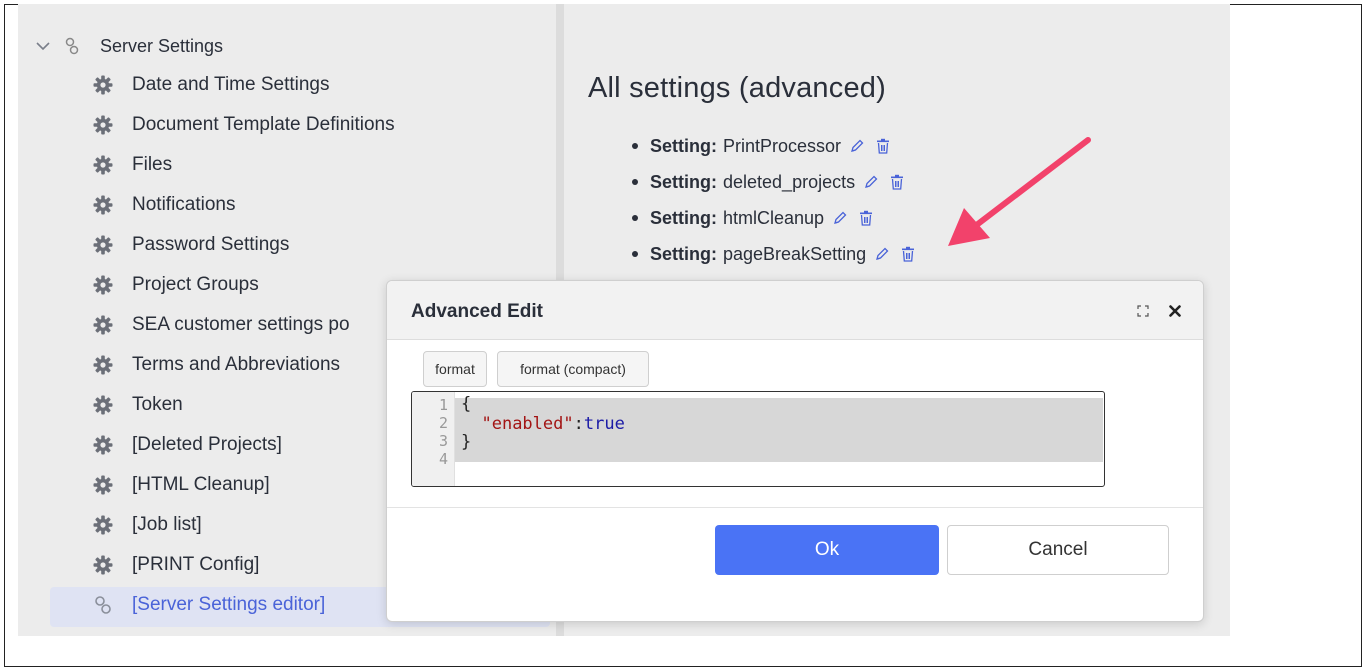  I want to click on tree-item: Files, so click(132, 165).